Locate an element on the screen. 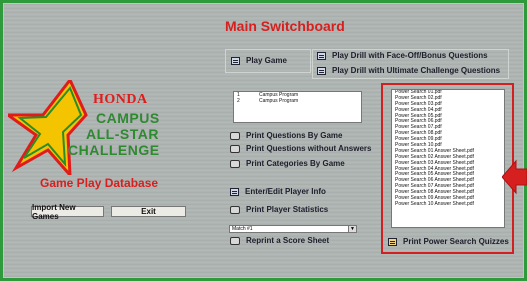 Image resolution: width=527 pixels, height=281 pixels. brand-campus: CAMPUS is located at coordinates (128, 118).